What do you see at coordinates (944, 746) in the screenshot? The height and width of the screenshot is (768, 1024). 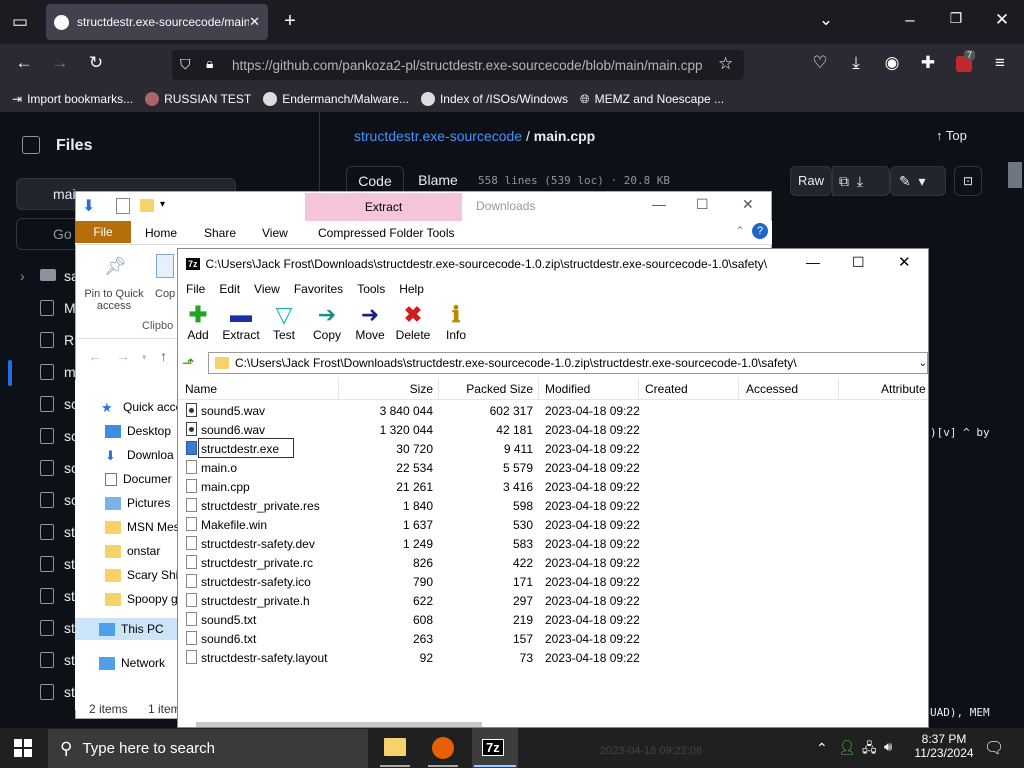 I see `clock: 8:37 PM 11/23/2024` at bounding box center [944, 746].